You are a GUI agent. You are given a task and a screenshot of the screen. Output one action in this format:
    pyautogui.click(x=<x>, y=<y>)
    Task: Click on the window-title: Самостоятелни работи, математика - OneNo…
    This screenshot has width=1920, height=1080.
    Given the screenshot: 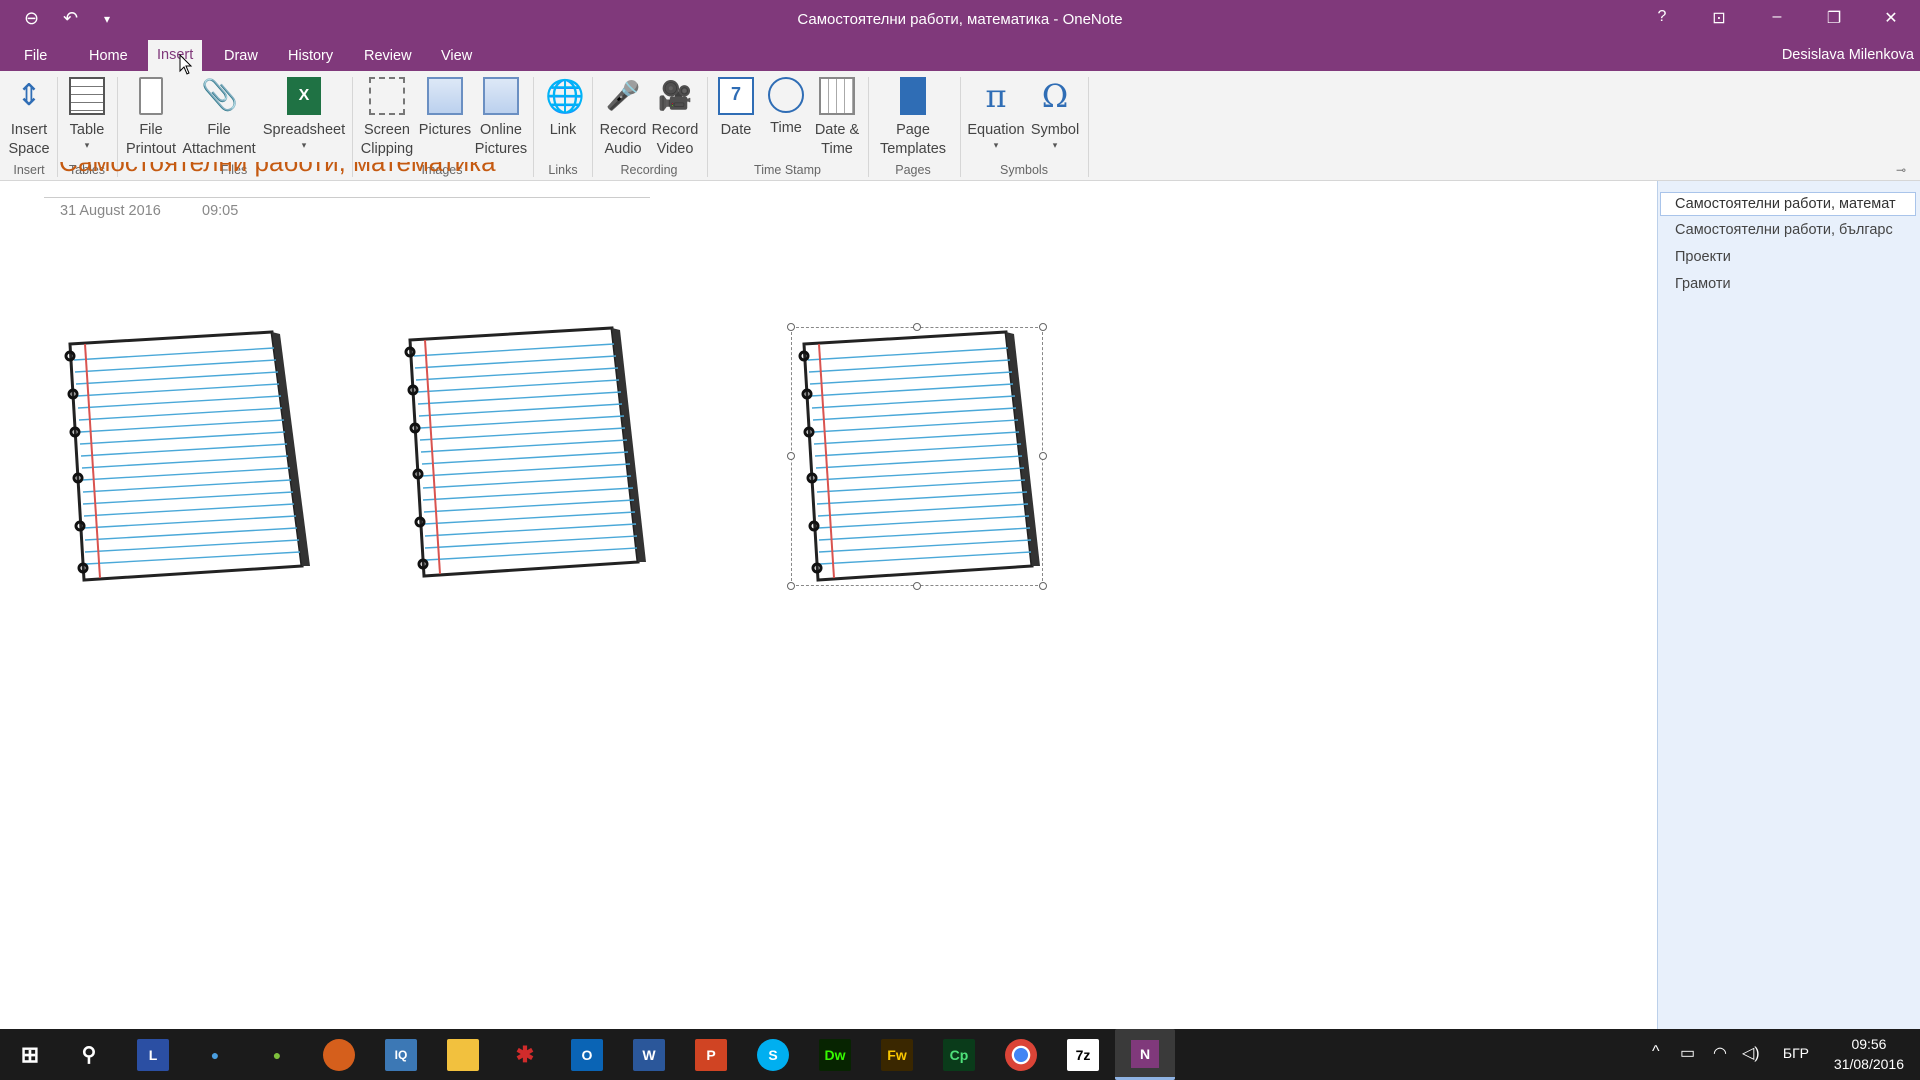 What is the action you would take?
    pyautogui.click(x=960, y=19)
    